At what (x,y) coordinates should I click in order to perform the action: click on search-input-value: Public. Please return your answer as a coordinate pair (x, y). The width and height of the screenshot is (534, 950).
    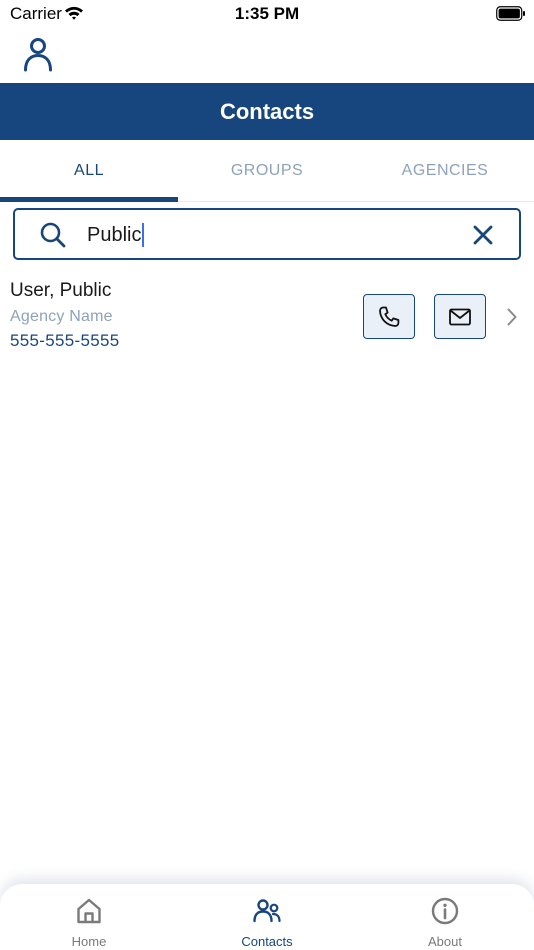
    Looking at the image, I should click on (114, 234).